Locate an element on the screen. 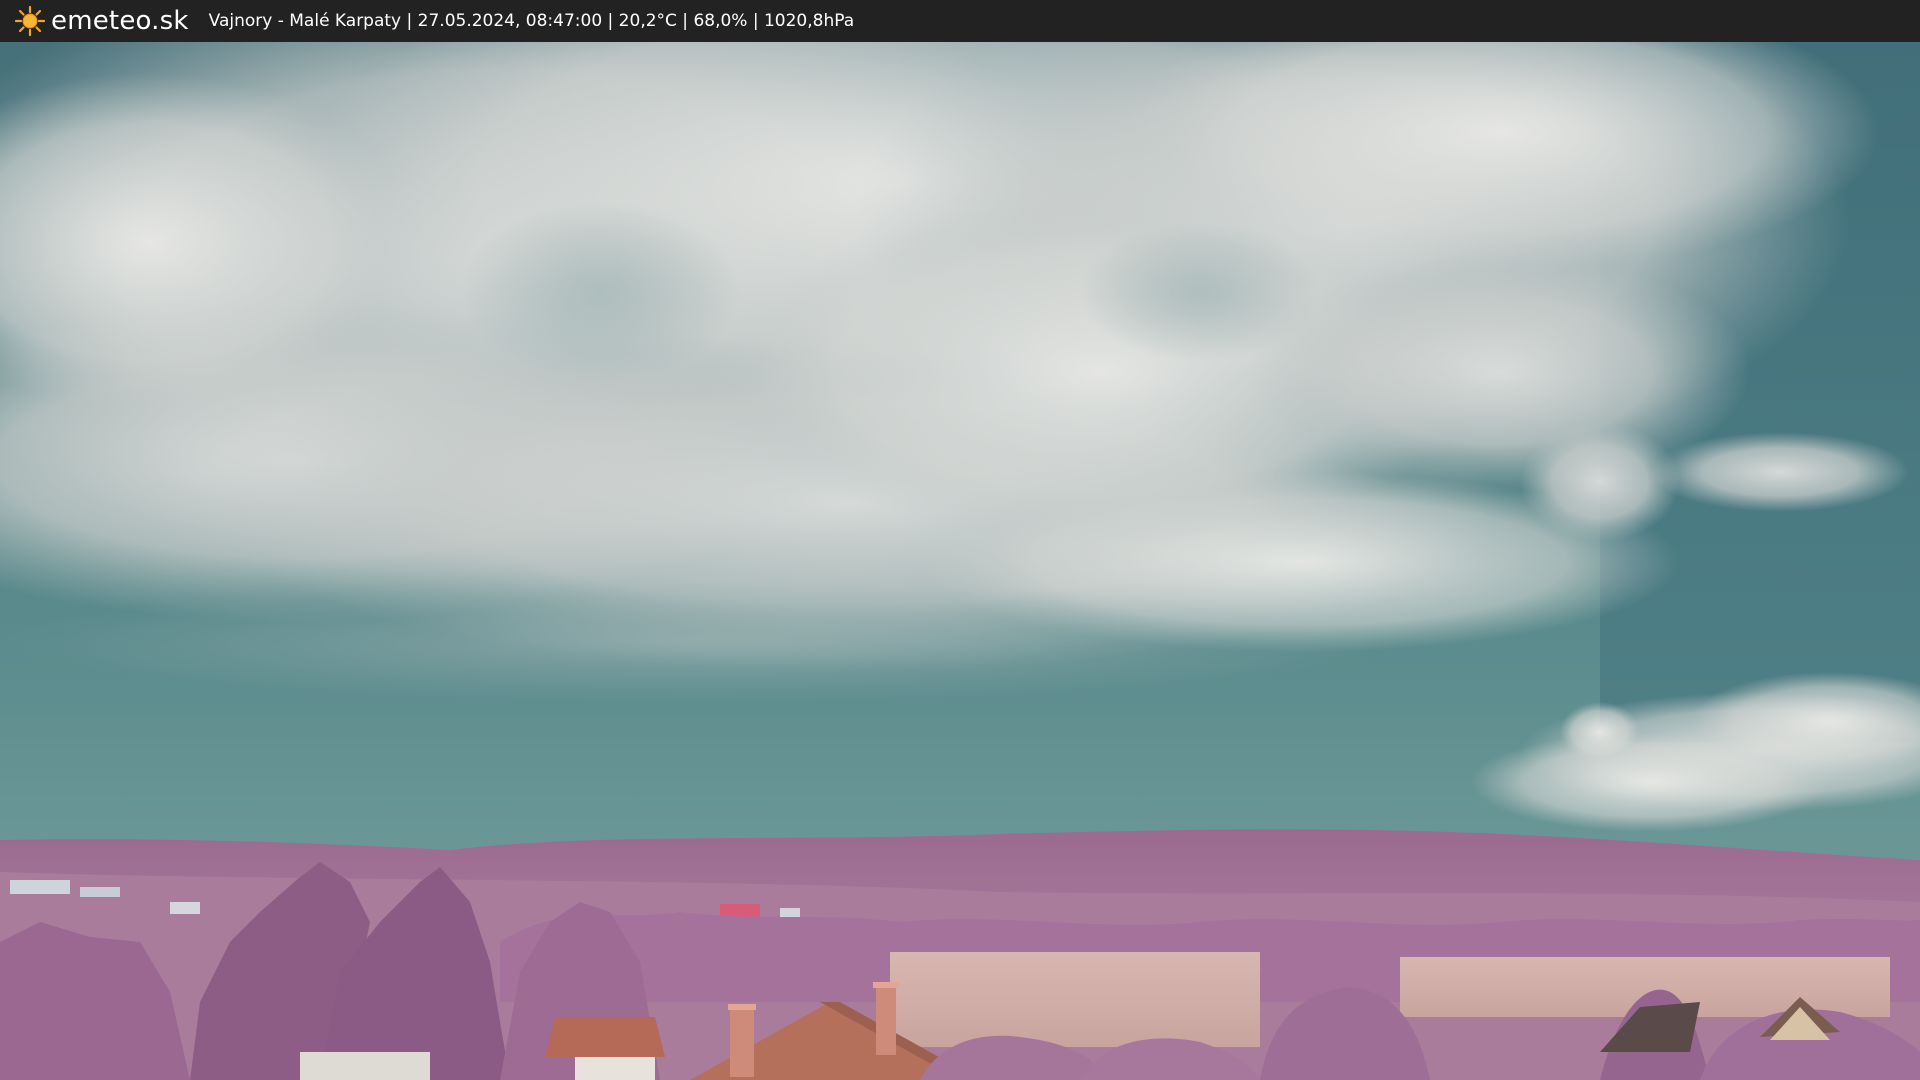  site-logo: emeteo.sk is located at coordinates (101, 21).